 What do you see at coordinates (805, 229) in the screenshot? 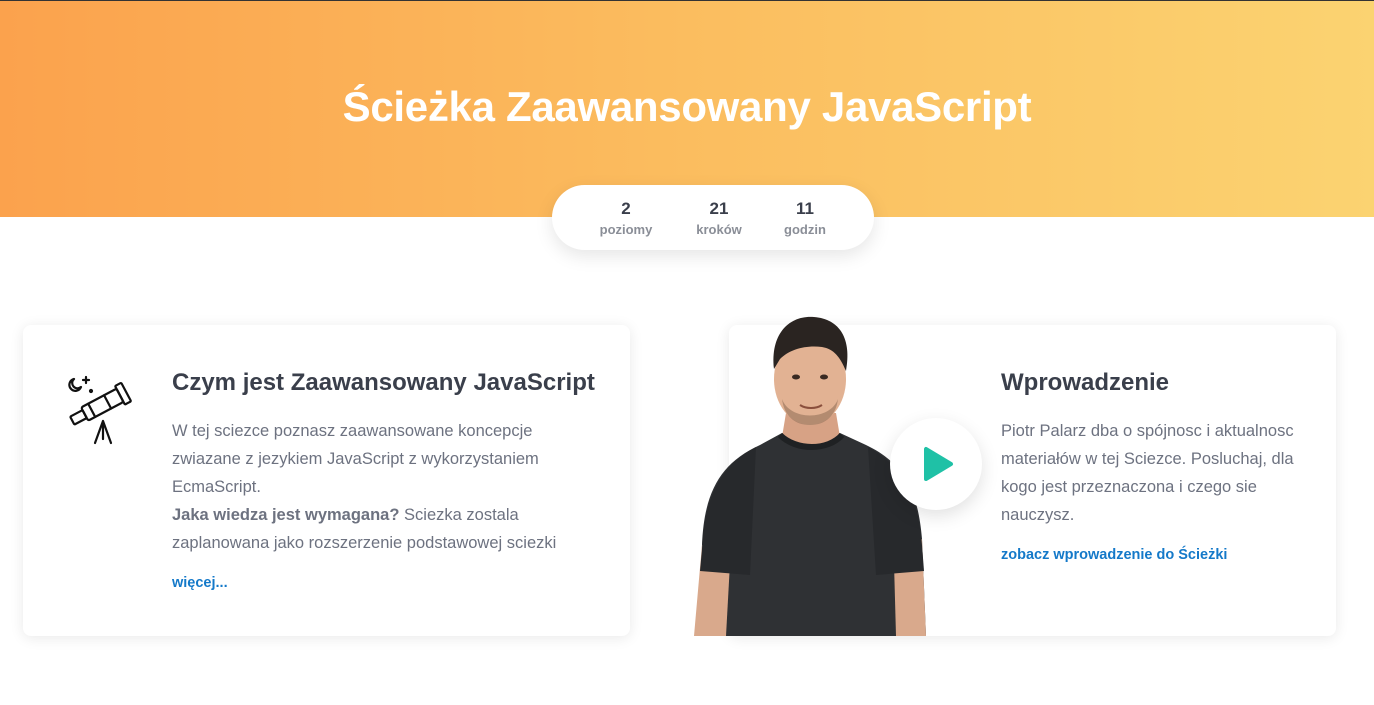
I see `stat-label: godzin` at bounding box center [805, 229].